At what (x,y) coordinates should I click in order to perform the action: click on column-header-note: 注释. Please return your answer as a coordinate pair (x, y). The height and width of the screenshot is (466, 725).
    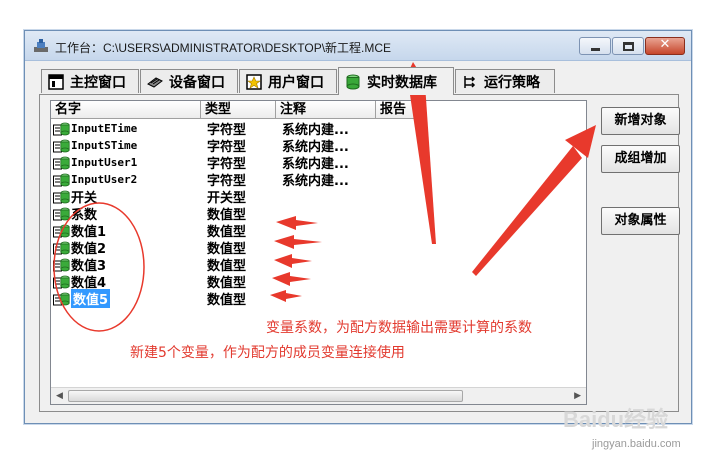
    Looking at the image, I should click on (326, 110).